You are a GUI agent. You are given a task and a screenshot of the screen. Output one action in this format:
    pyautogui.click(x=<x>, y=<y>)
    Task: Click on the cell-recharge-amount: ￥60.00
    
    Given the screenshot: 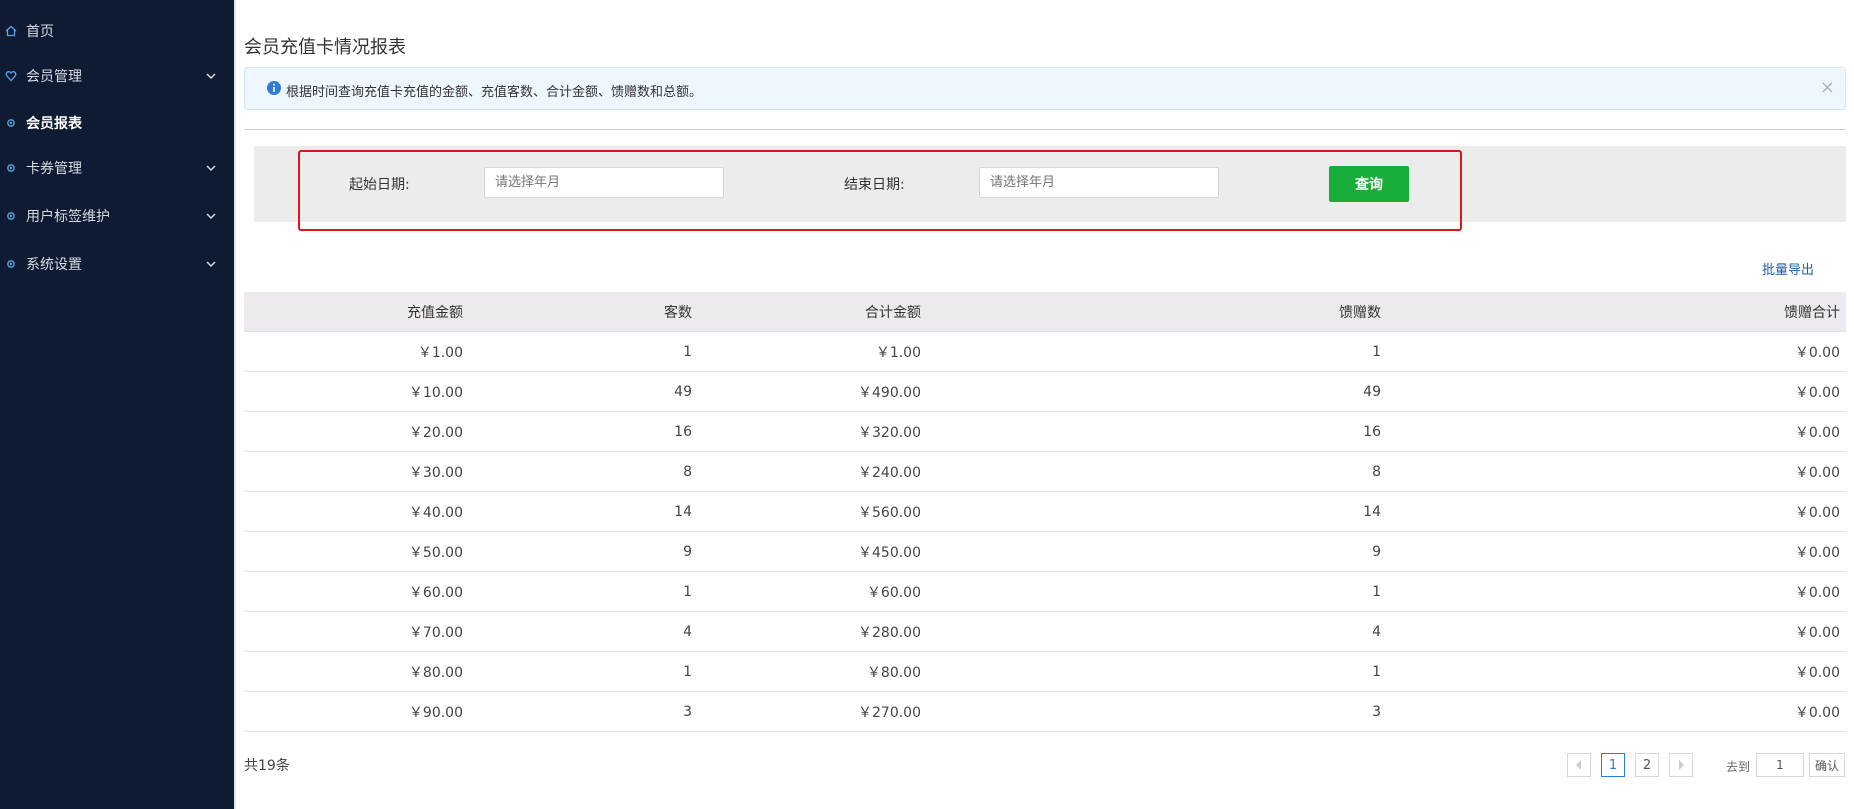 What is the action you would take?
    pyautogui.click(x=435, y=592)
    